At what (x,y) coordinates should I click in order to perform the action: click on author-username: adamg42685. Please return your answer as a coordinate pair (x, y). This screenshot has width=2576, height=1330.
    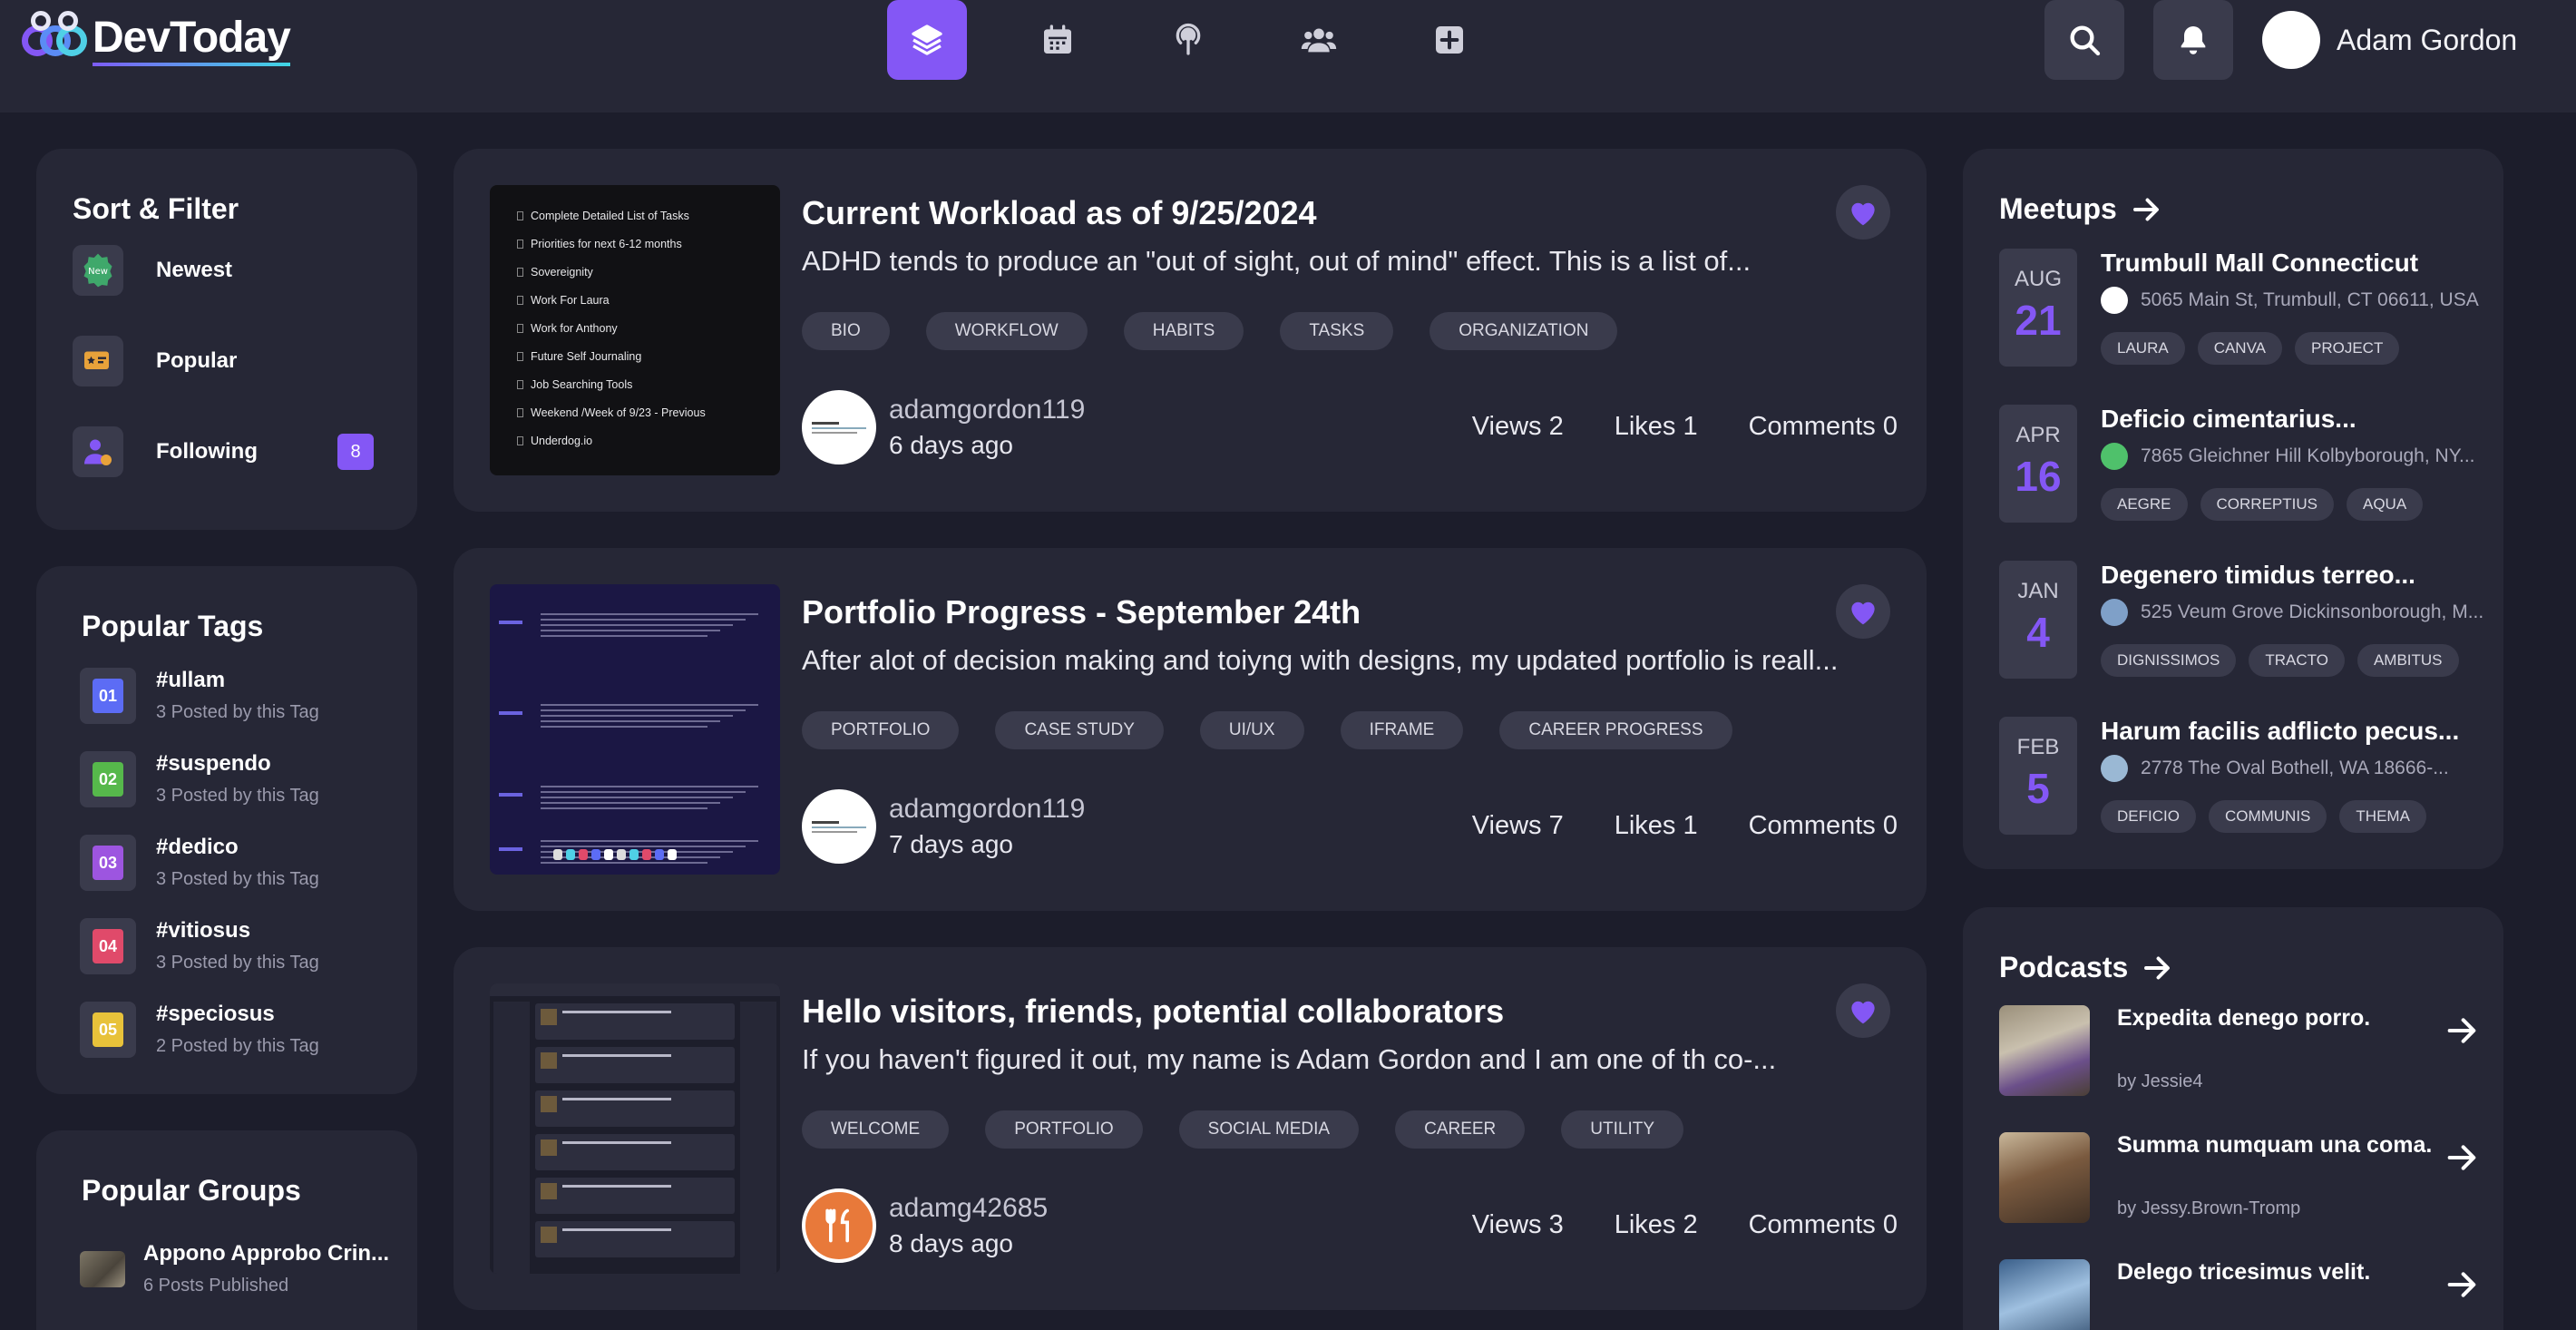
    Looking at the image, I should click on (968, 1208).